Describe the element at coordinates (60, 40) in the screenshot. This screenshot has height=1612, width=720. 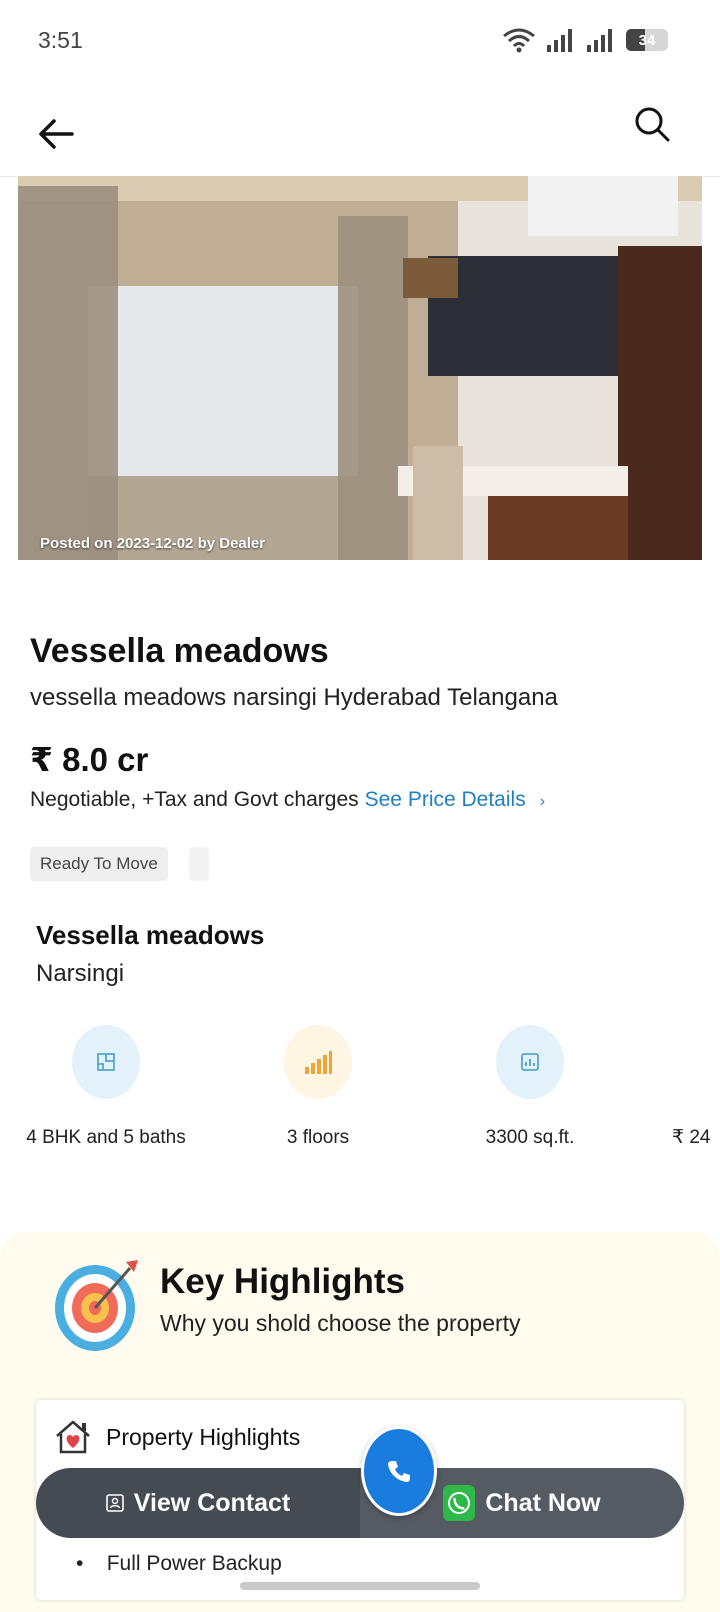
I see `status-time: 3:51` at that location.